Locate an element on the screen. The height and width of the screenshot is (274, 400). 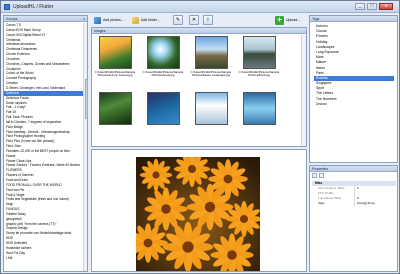
property-key: Chrominance Table is located at coordinates (331, 188).